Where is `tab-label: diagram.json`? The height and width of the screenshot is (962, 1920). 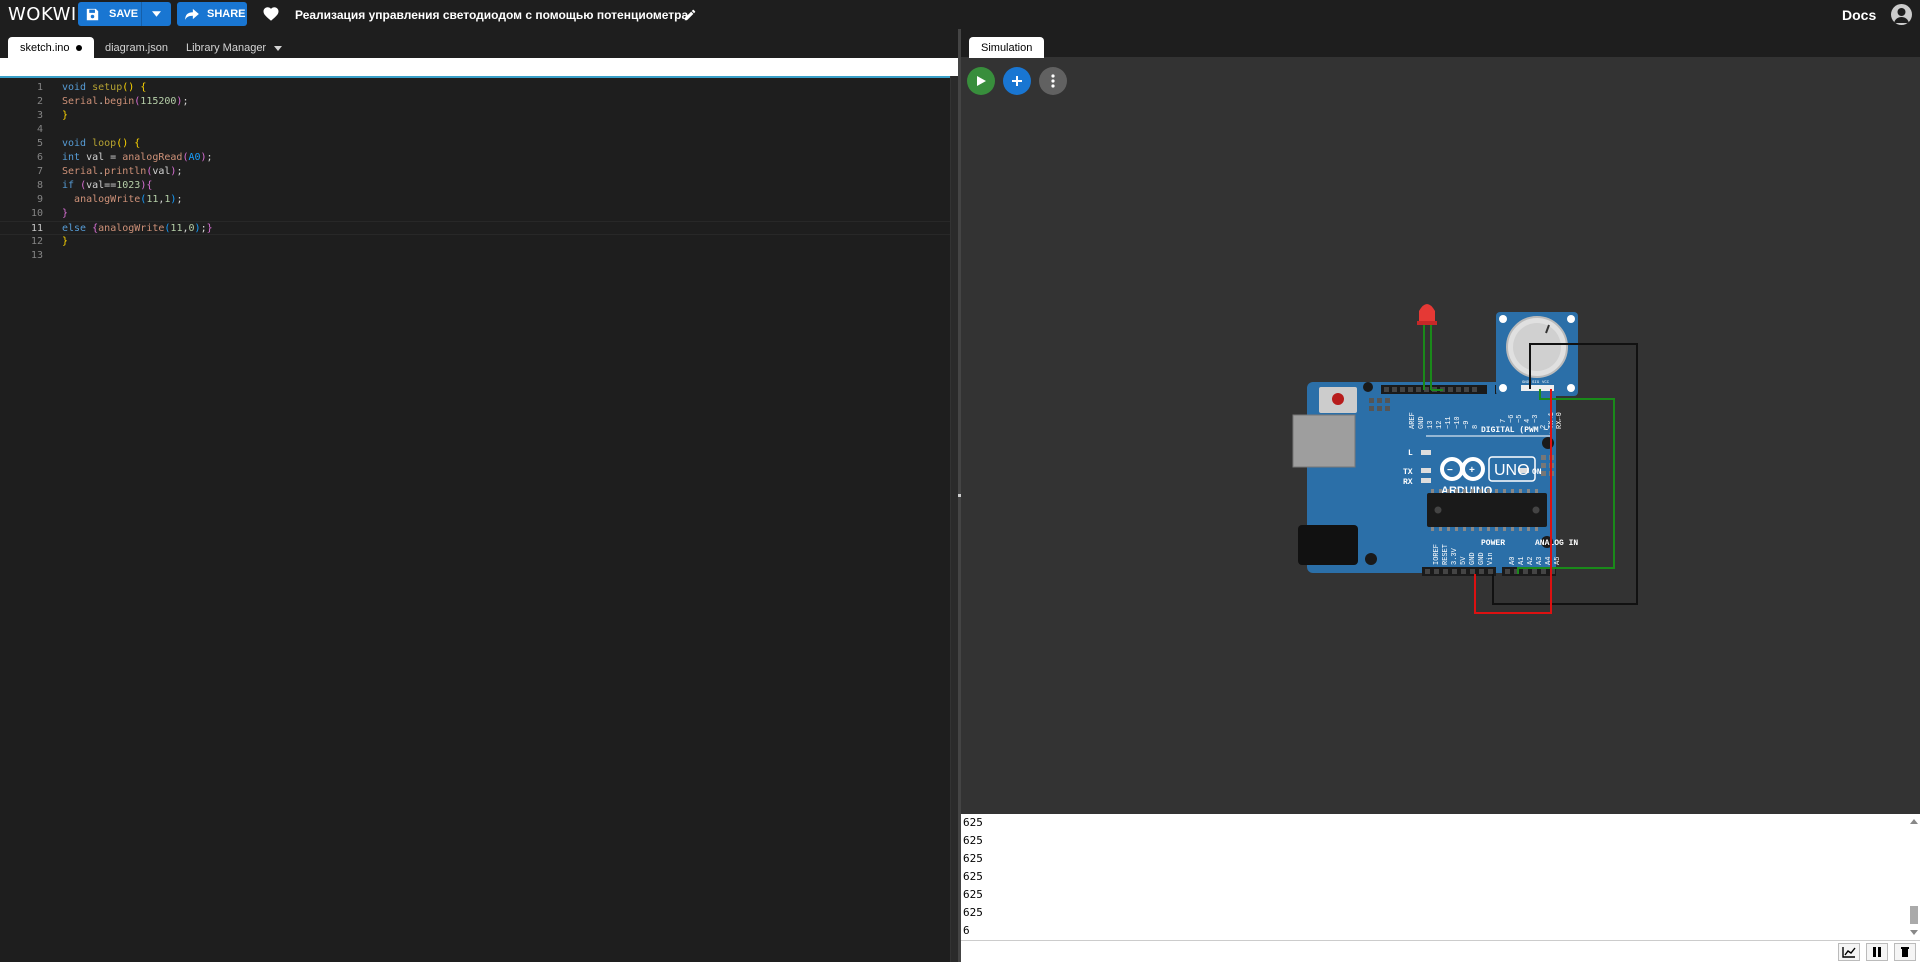 tab-label: diagram.json is located at coordinates (136, 47).